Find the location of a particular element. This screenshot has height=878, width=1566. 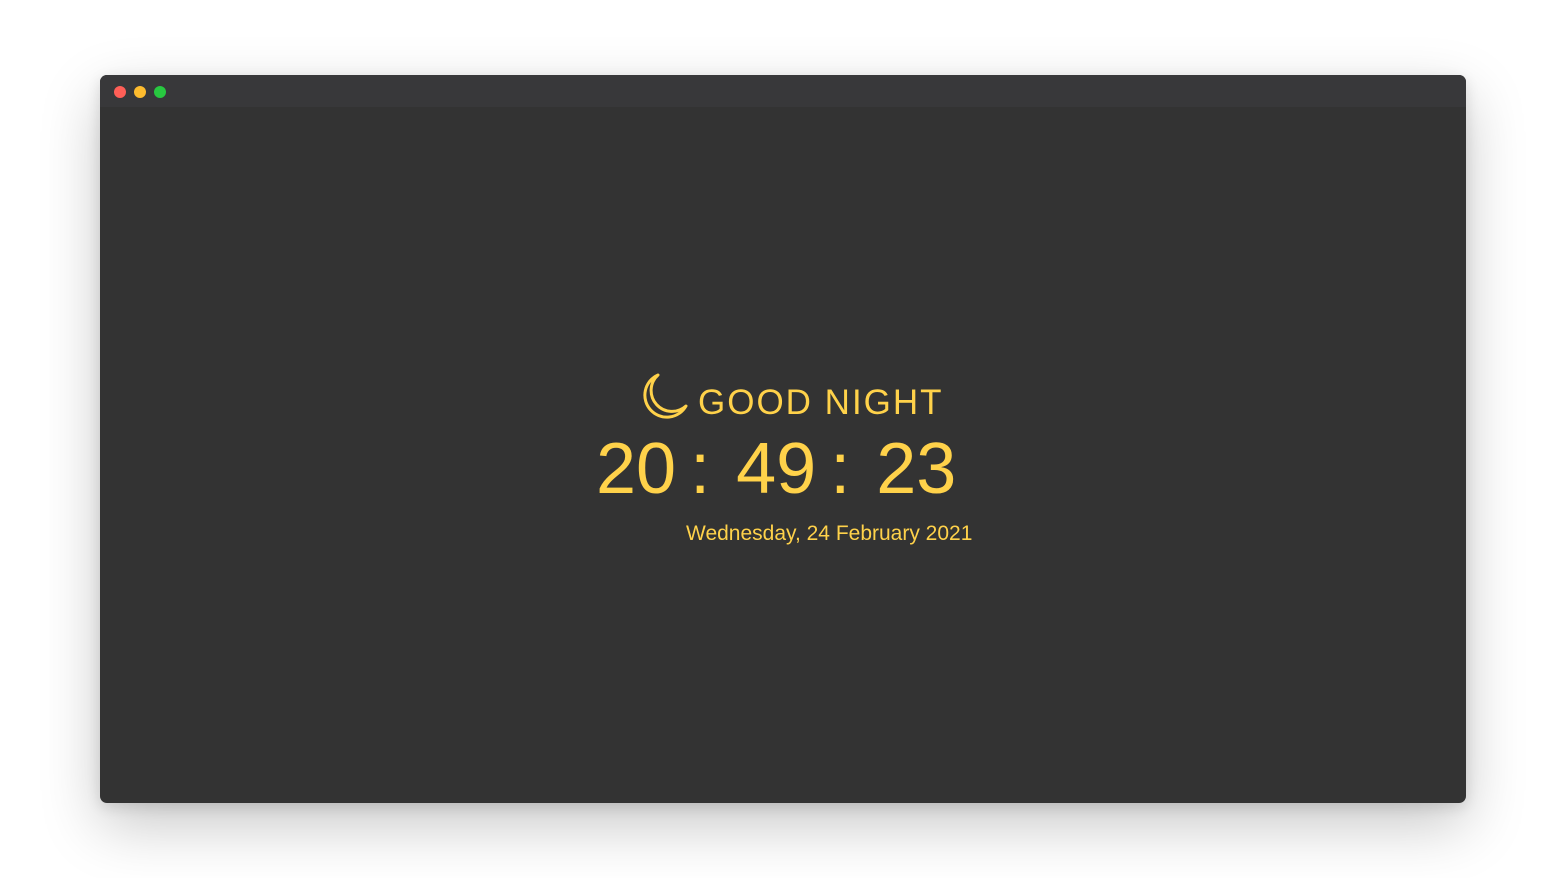

greeting: GOOD NIGHT is located at coordinates (790, 393).